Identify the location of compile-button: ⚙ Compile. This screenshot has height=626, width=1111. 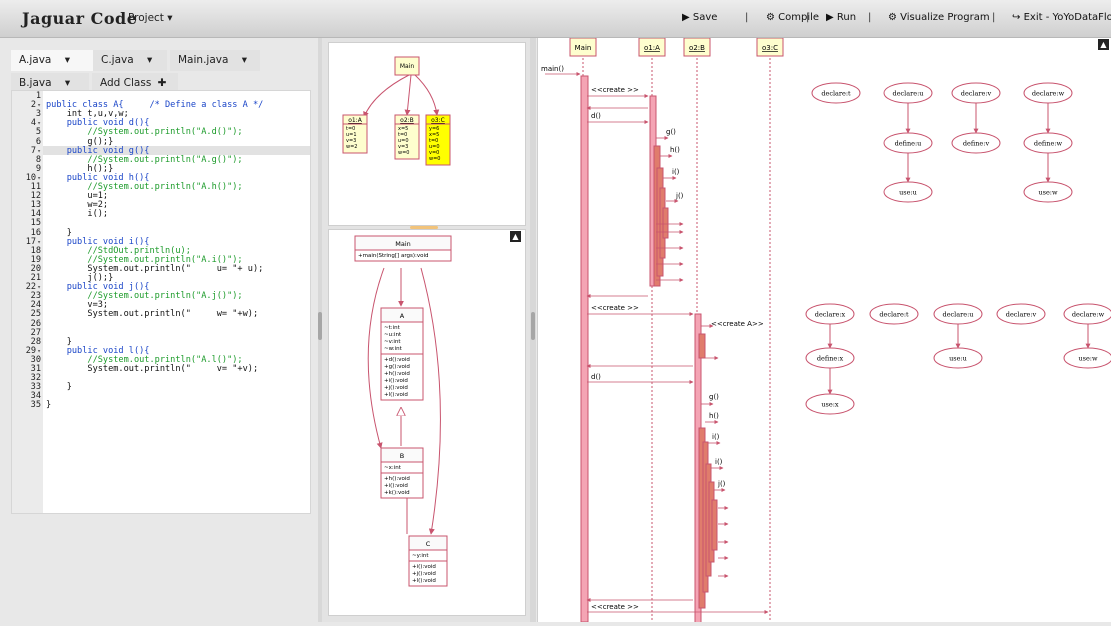
(792, 17).